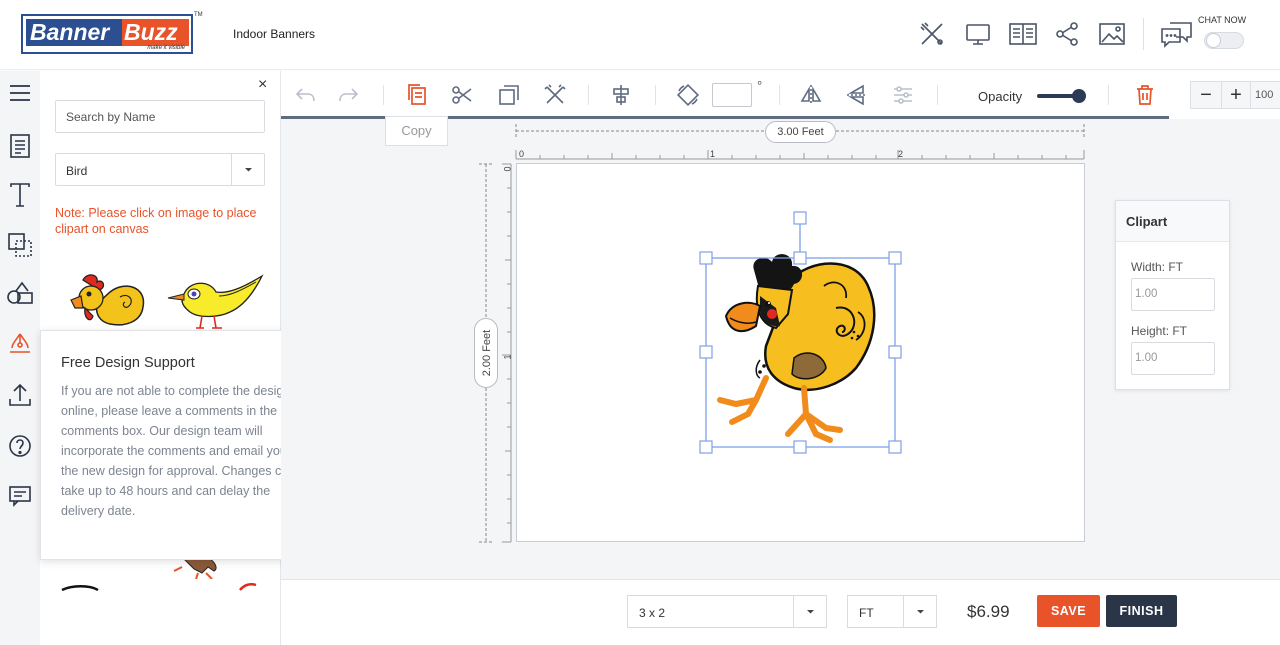 This screenshot has height=645, width=1280. Describe the element at coordinates (20, 195) in the screenshot. I see `text-icon` at that location.